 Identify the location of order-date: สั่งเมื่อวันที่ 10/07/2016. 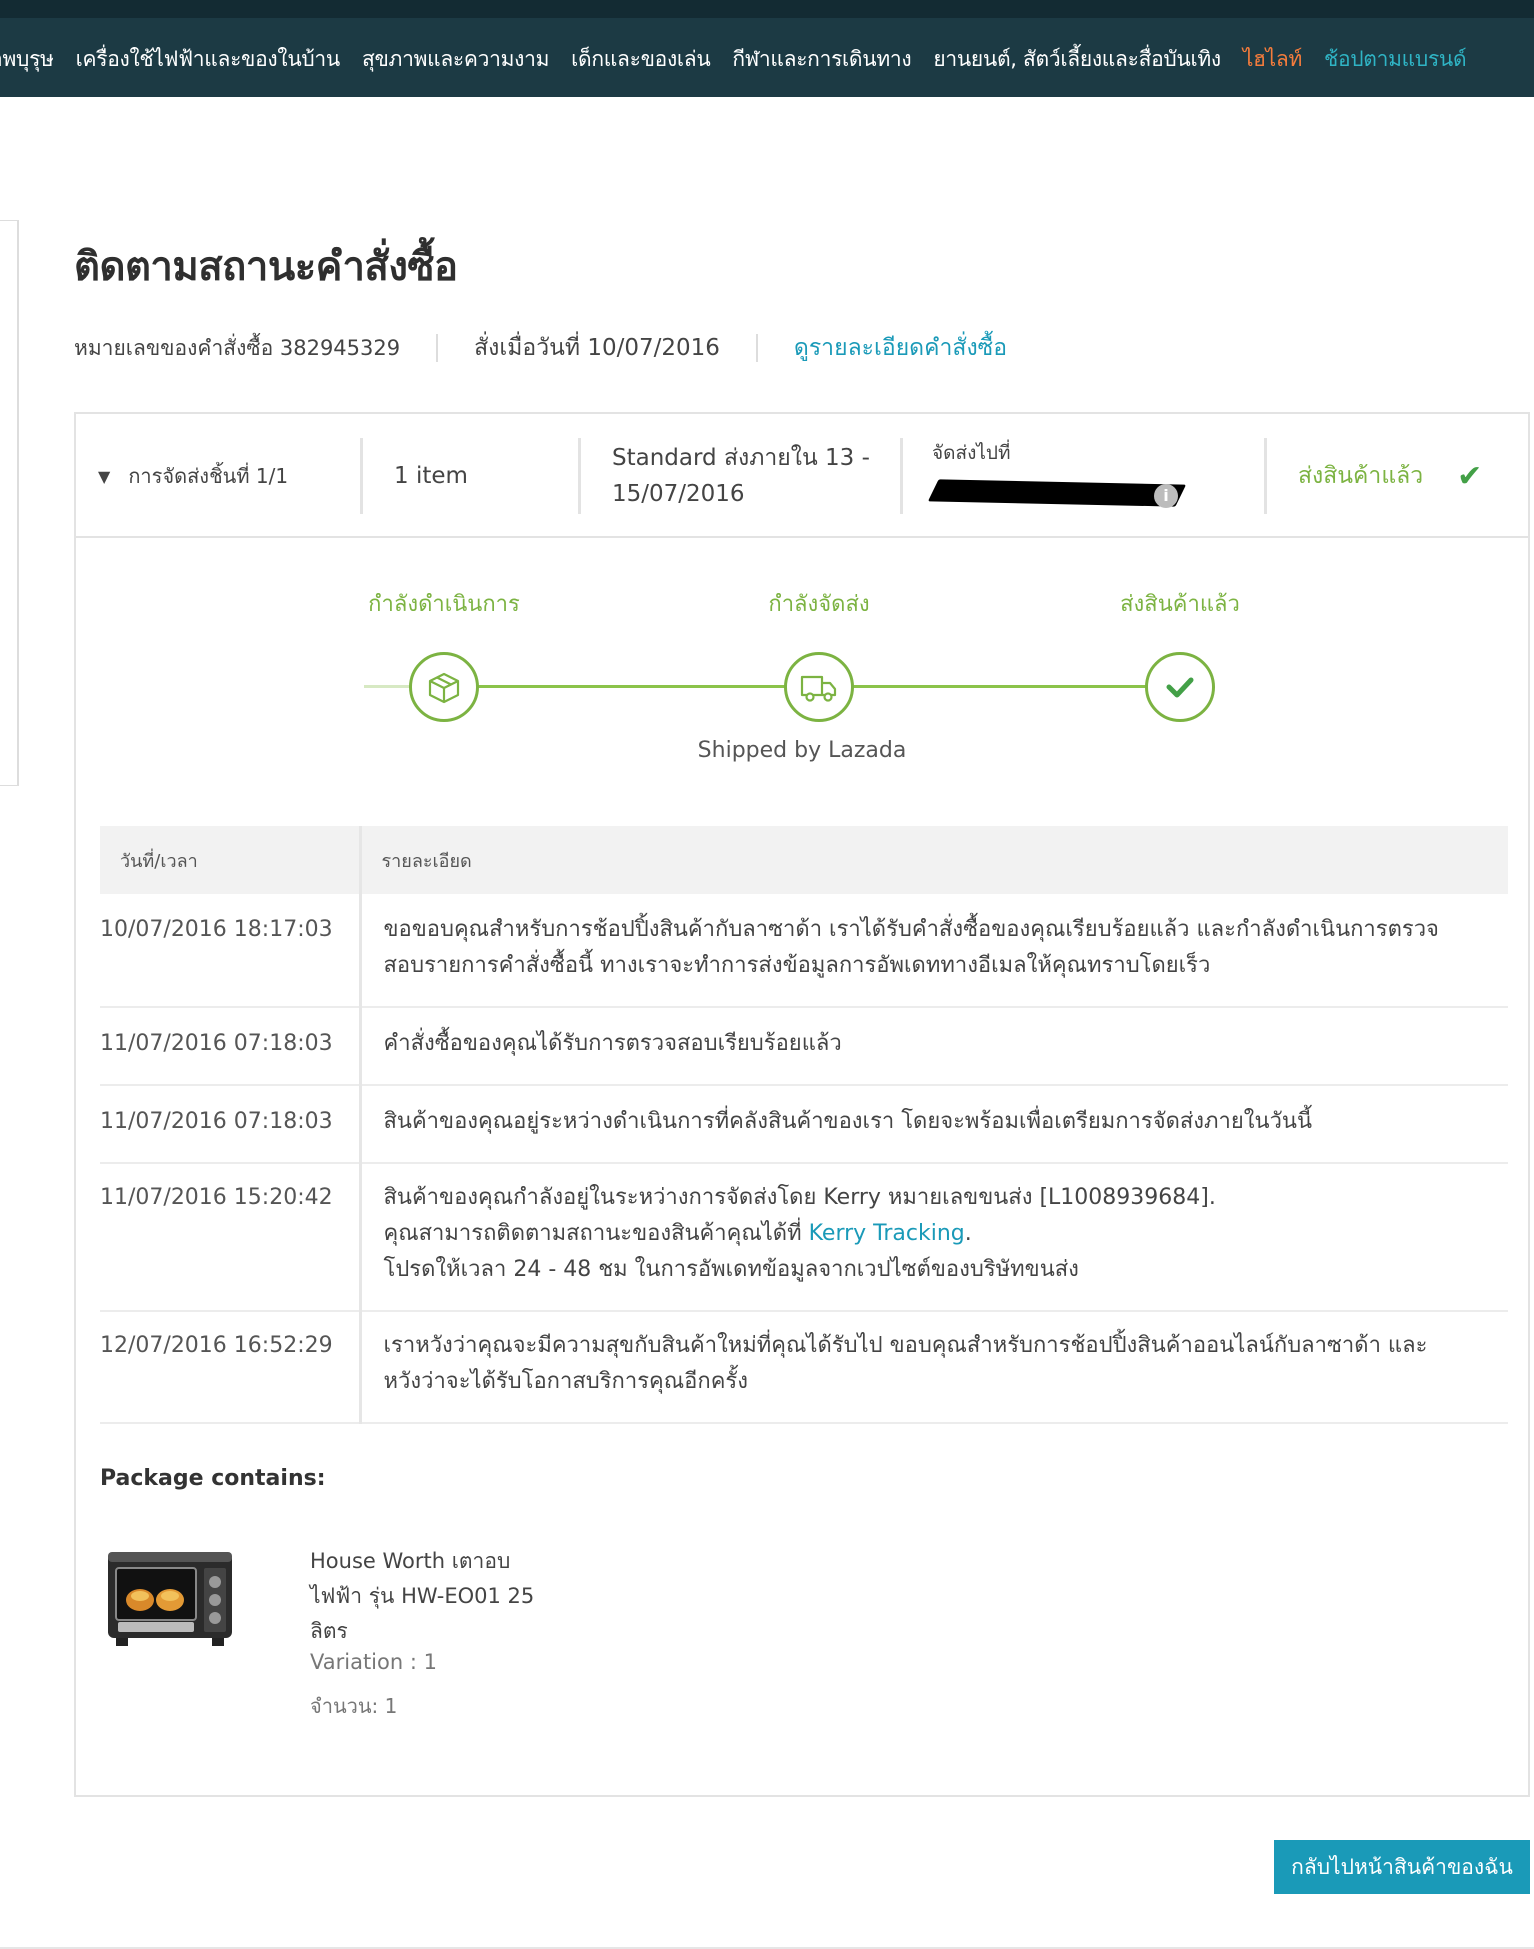
(597, 348).